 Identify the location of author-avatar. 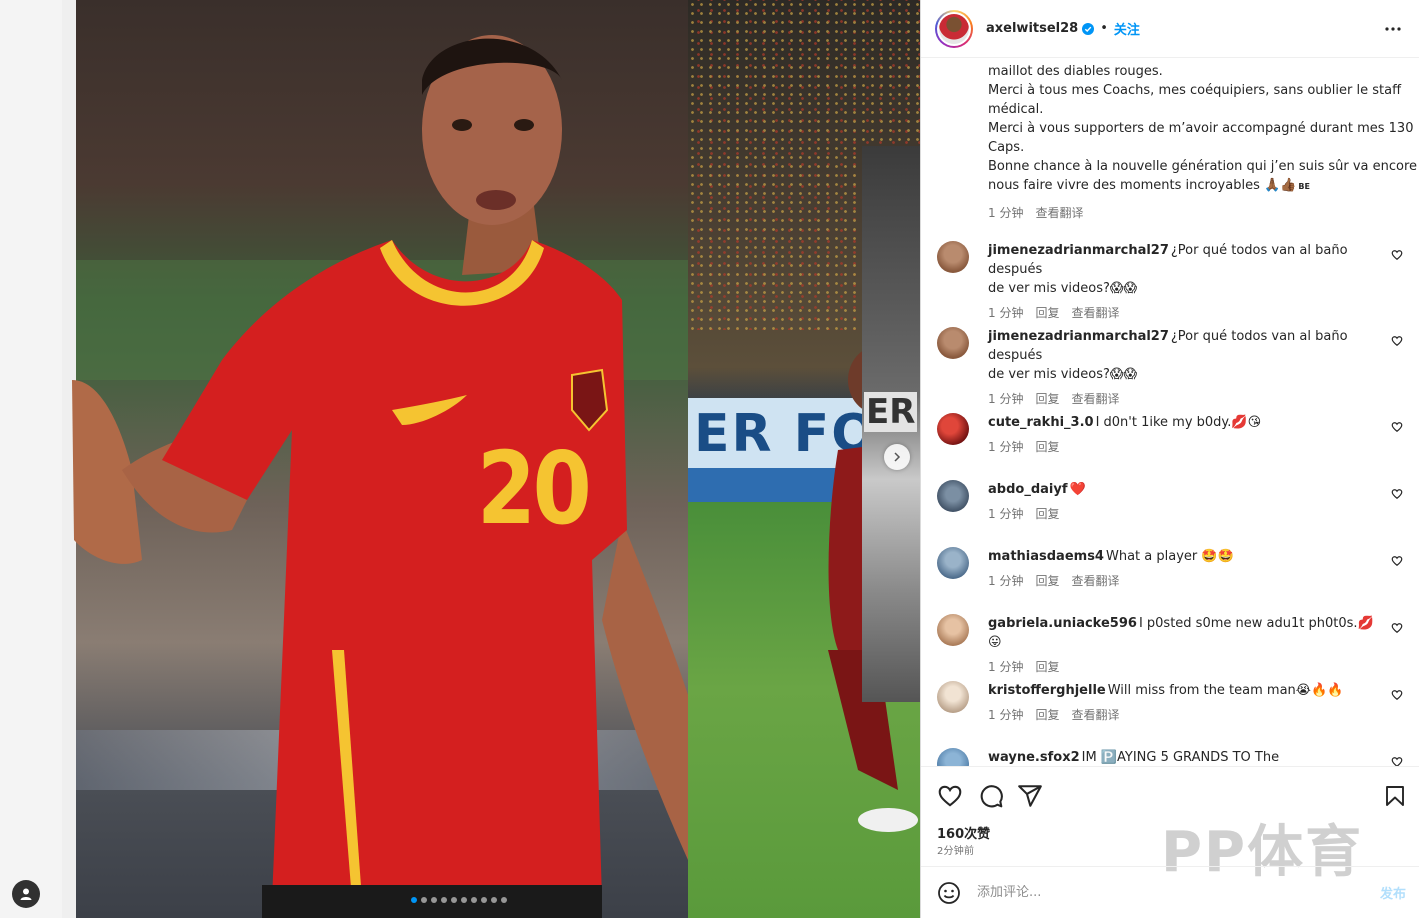
(954, 28).